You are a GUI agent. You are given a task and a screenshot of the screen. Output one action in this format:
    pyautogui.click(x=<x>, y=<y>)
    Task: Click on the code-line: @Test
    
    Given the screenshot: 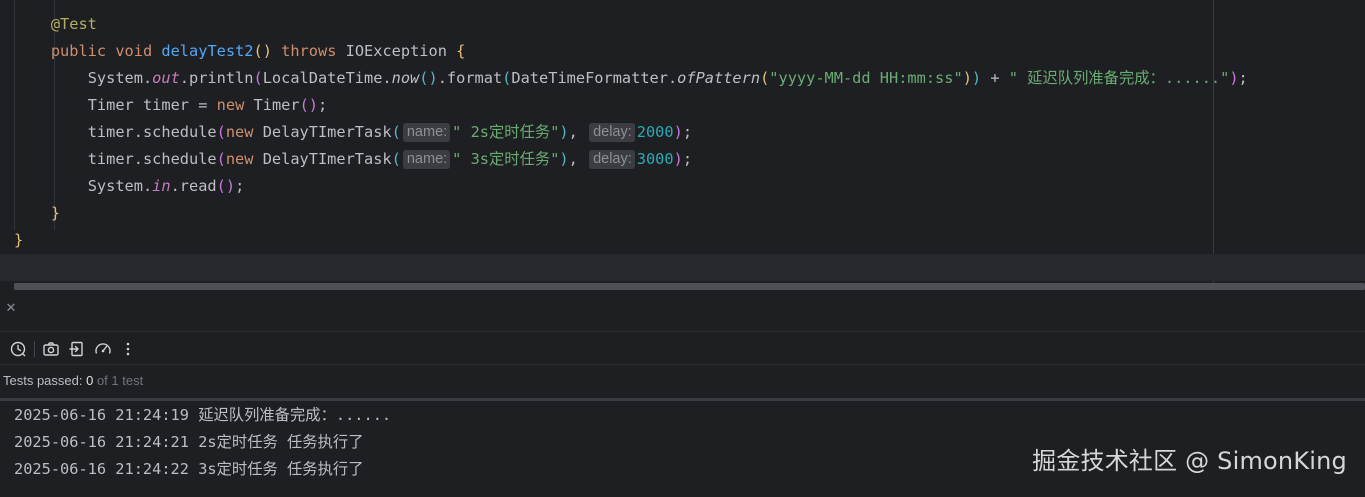 What is the action you would take?
    pyautogui.click(x=55, y=24)
    